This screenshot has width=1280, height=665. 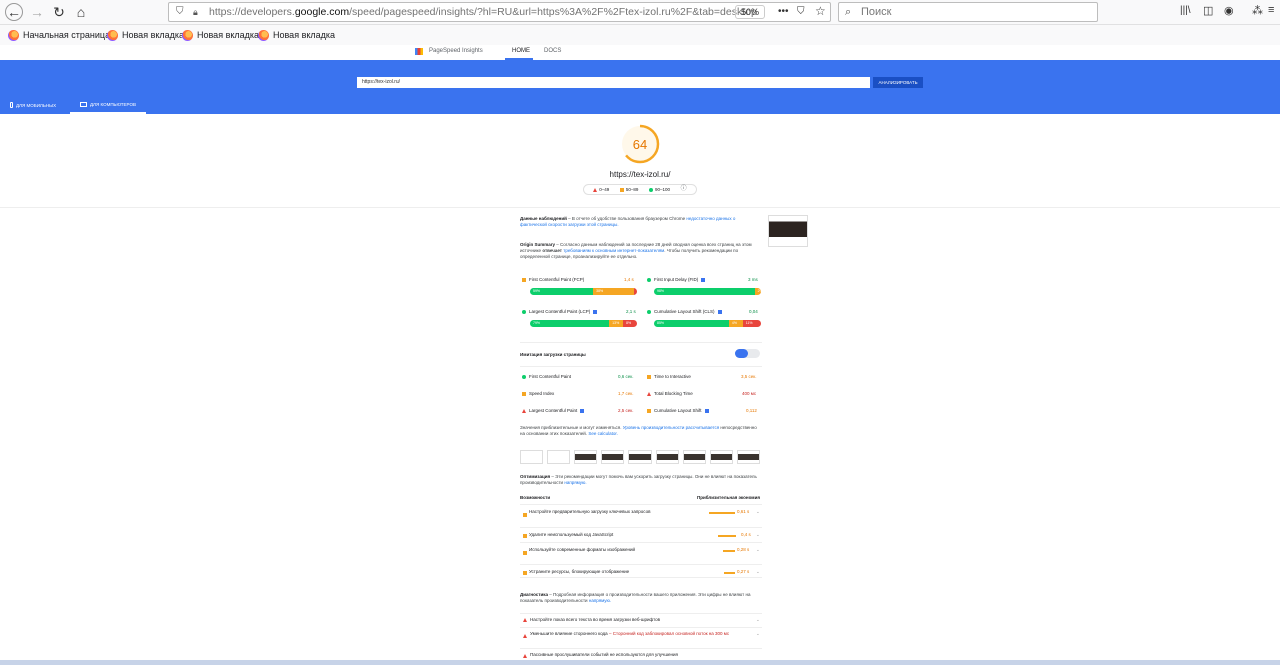 I want to click on metric-lcp: Largest Contentful Paint (LCP), so click(x=560, y=311).